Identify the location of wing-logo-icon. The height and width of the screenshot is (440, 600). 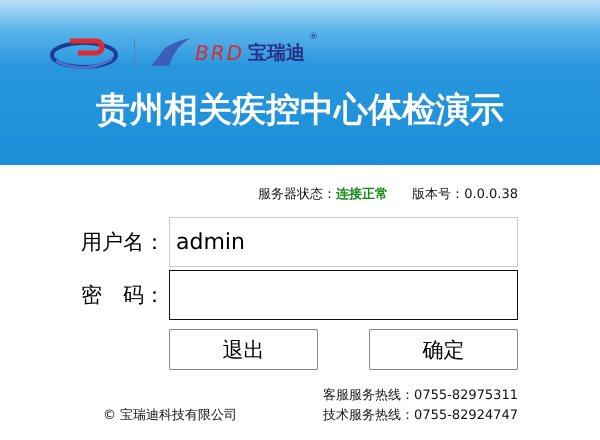
(171, 53).